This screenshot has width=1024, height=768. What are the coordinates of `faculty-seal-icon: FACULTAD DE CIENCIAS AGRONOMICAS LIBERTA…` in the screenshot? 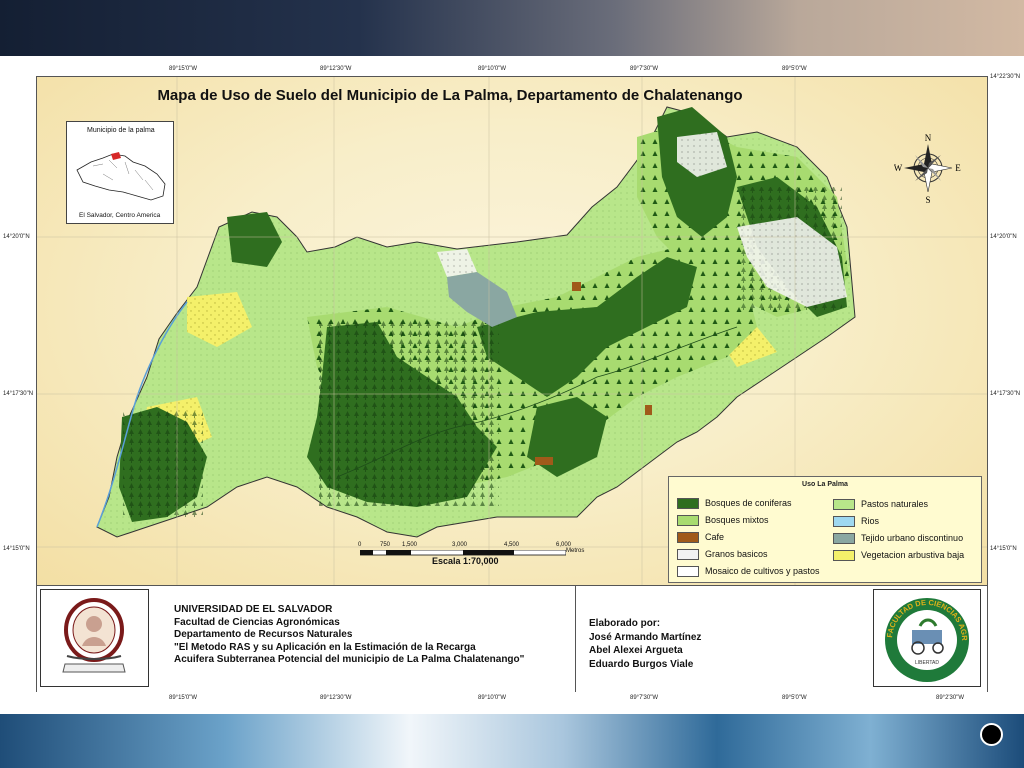 It's located at (920, 632).